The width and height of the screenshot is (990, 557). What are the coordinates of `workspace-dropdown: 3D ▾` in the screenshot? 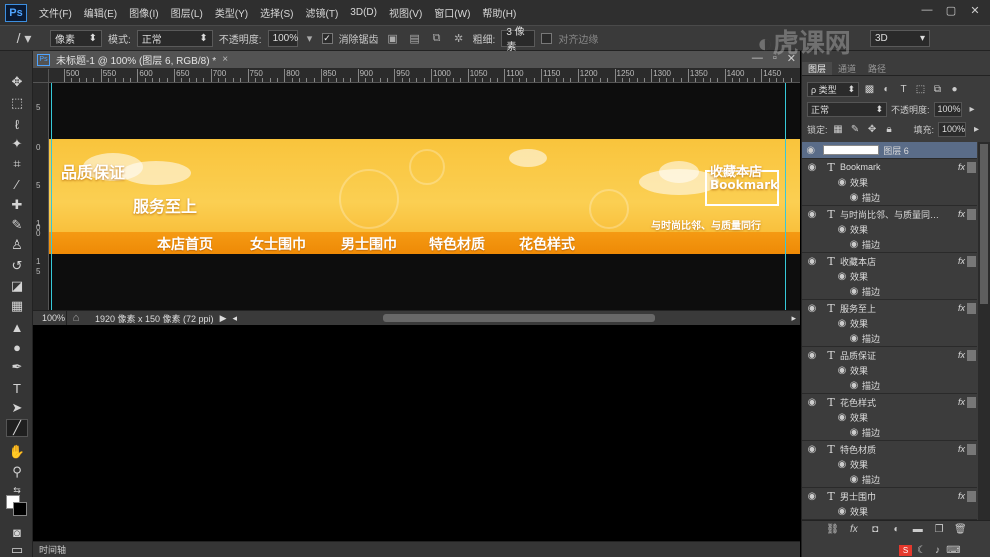 It's located at (900, 38).